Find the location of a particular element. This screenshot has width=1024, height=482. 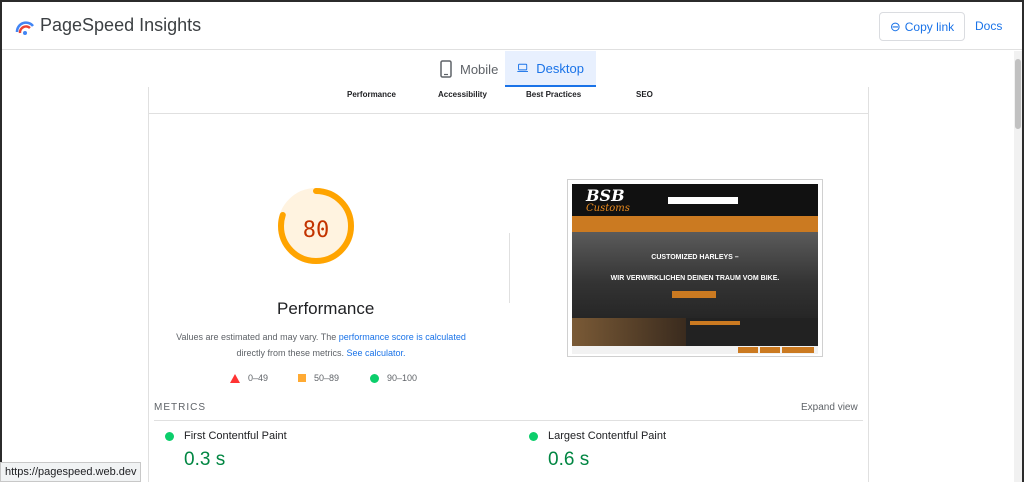

legend-fail-label: 0–49 is located at coordinates (258, 378).